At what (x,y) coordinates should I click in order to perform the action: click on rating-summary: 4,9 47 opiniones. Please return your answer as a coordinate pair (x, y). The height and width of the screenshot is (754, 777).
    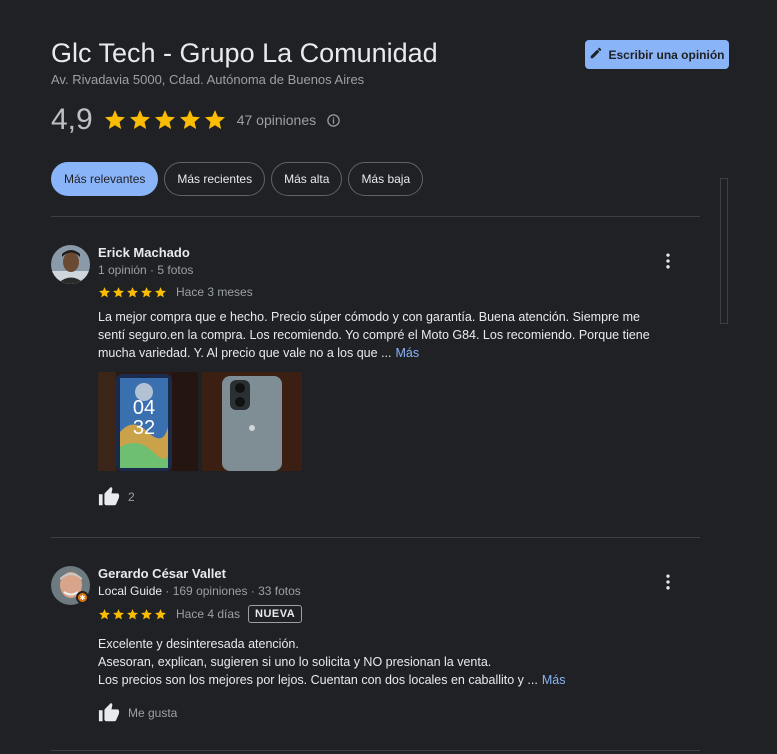
    Looking at the image, I should click on (196, 120).